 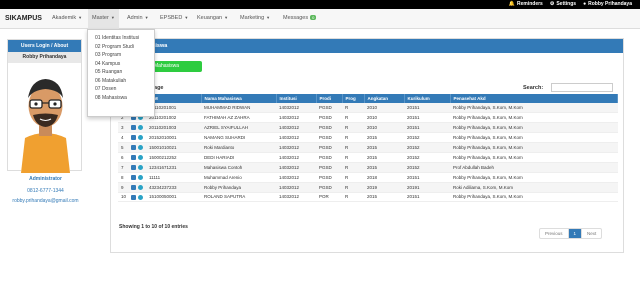 I want to click on nav-marketing: Marketing ▼, so click(x=255, y=18).